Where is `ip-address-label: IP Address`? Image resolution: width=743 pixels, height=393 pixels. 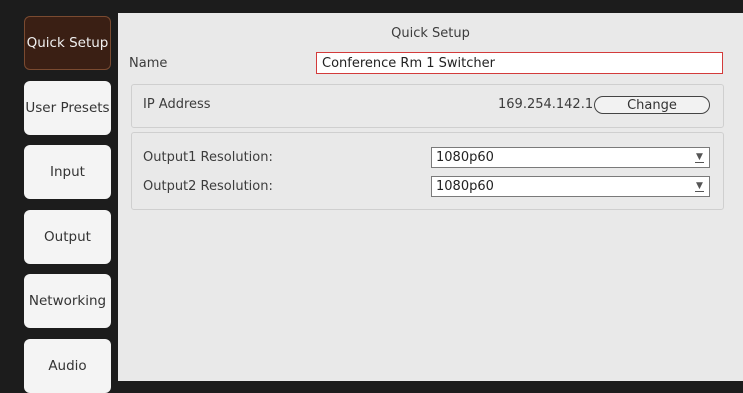
ip-address-label: IP Address is located at coordinates (177, 104).